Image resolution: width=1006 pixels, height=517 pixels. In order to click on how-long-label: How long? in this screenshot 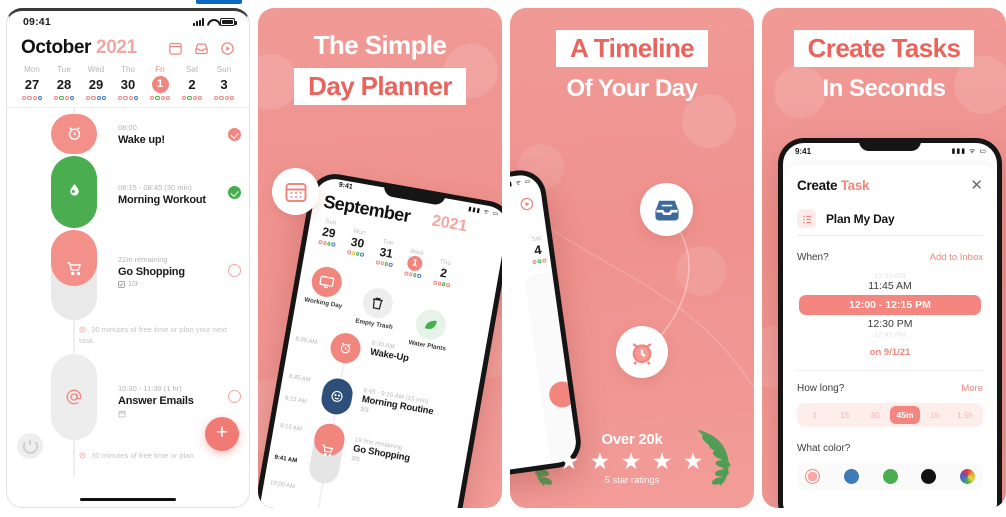, I will do `click(821, 388)`.